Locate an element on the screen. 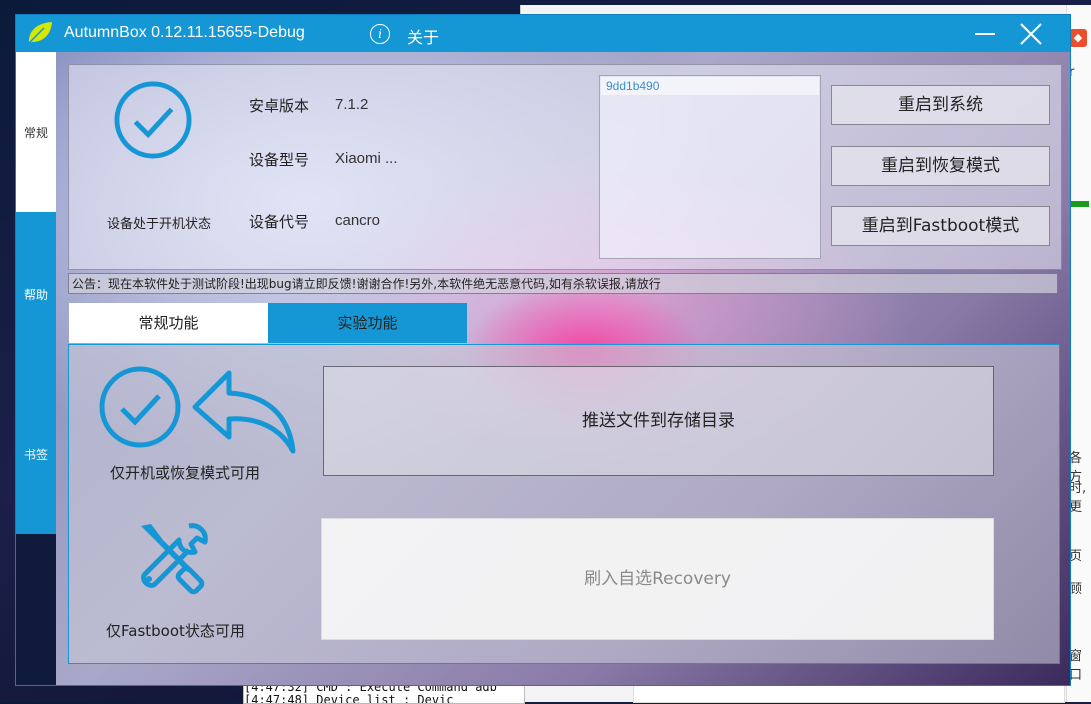 The width and height of the screenshot is (1091, 704). background-progress-bar is located at coordinates (1079, 204).